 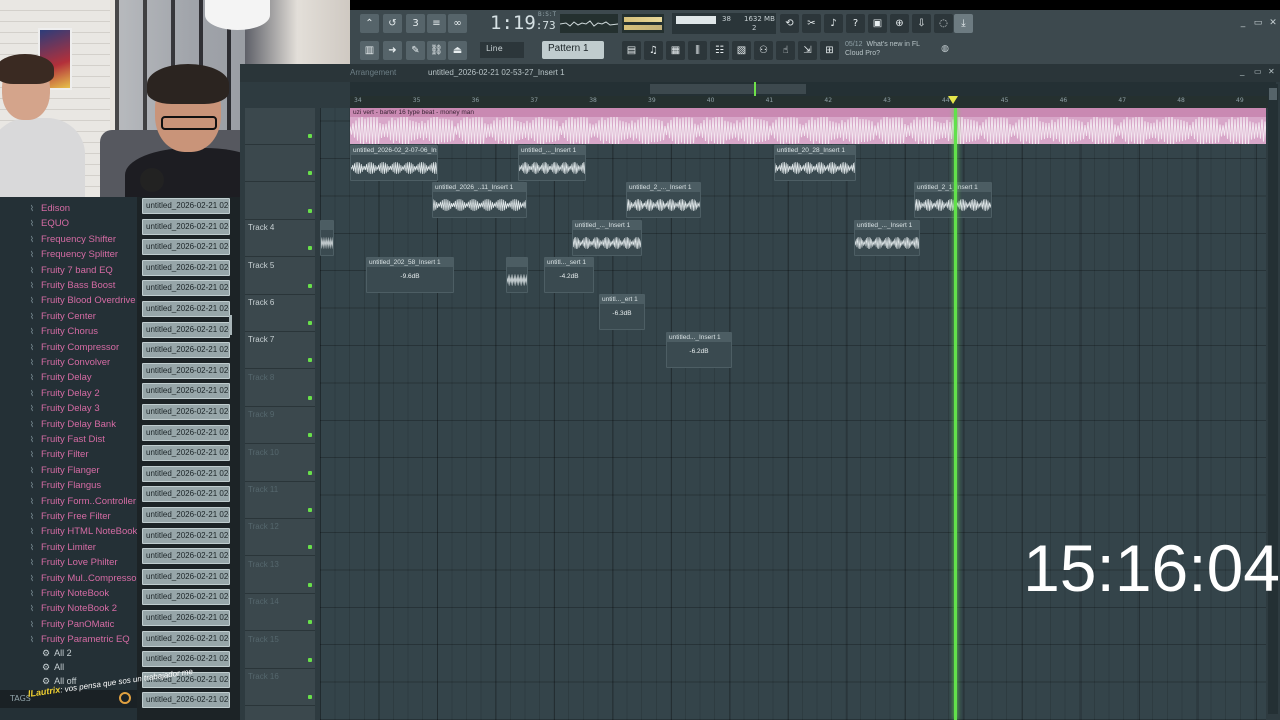 I want to click on track-header: Track 11, so click(x=280, y=500).